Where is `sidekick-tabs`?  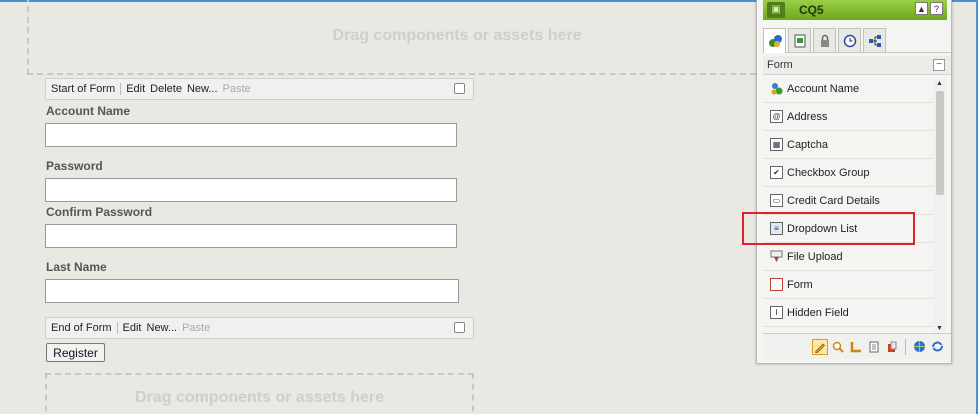 sidekick-tabs is located at coordinates (857, 40).